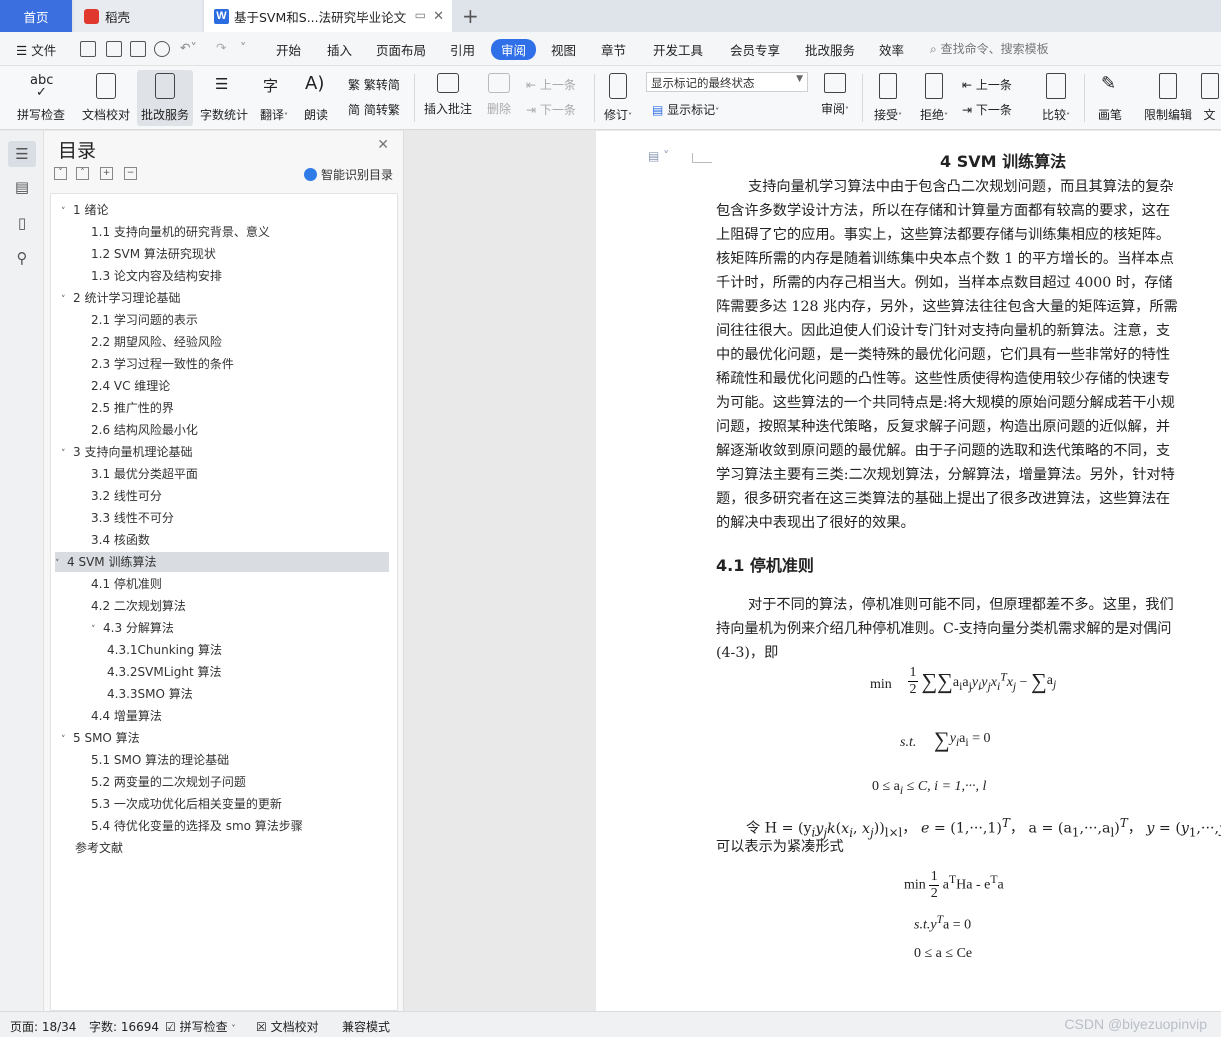 This screenshot has height=1037, width=1221. I want to click on menu-review: 审阅, so click(514, 49).